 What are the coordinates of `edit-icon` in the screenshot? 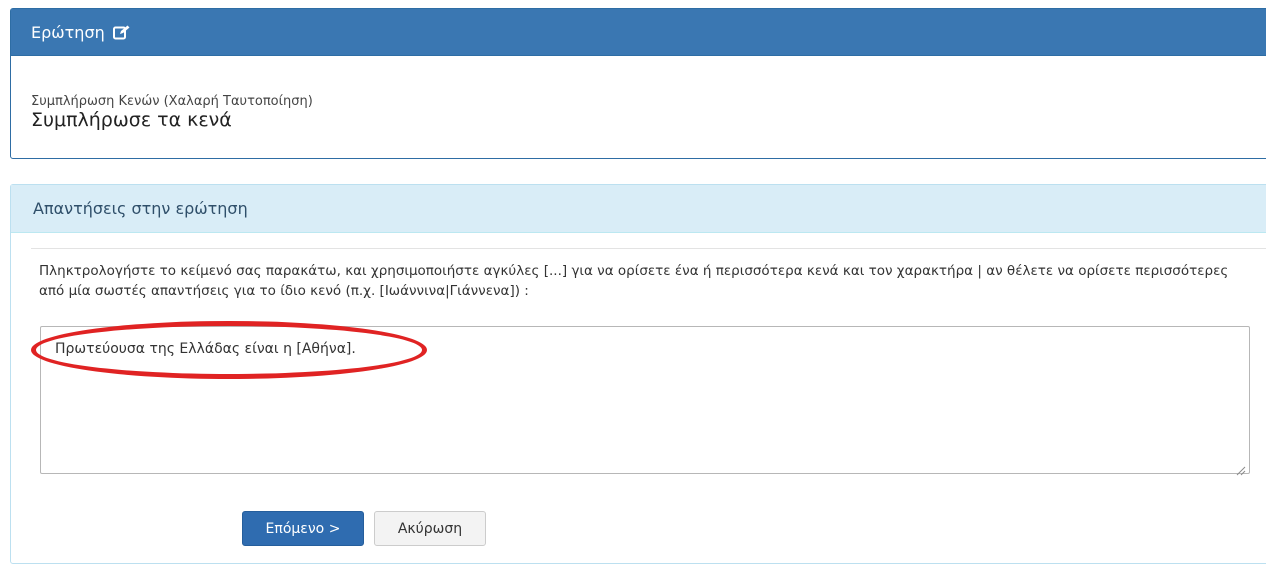 It's located at (121, 32).